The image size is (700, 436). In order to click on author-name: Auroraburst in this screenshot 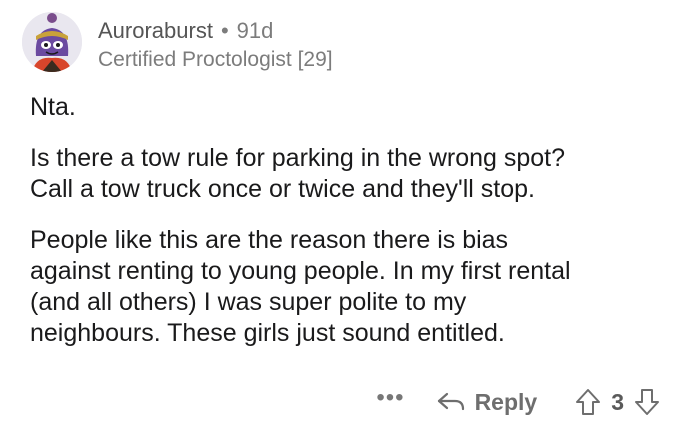, I will do `click(155, 30)`.